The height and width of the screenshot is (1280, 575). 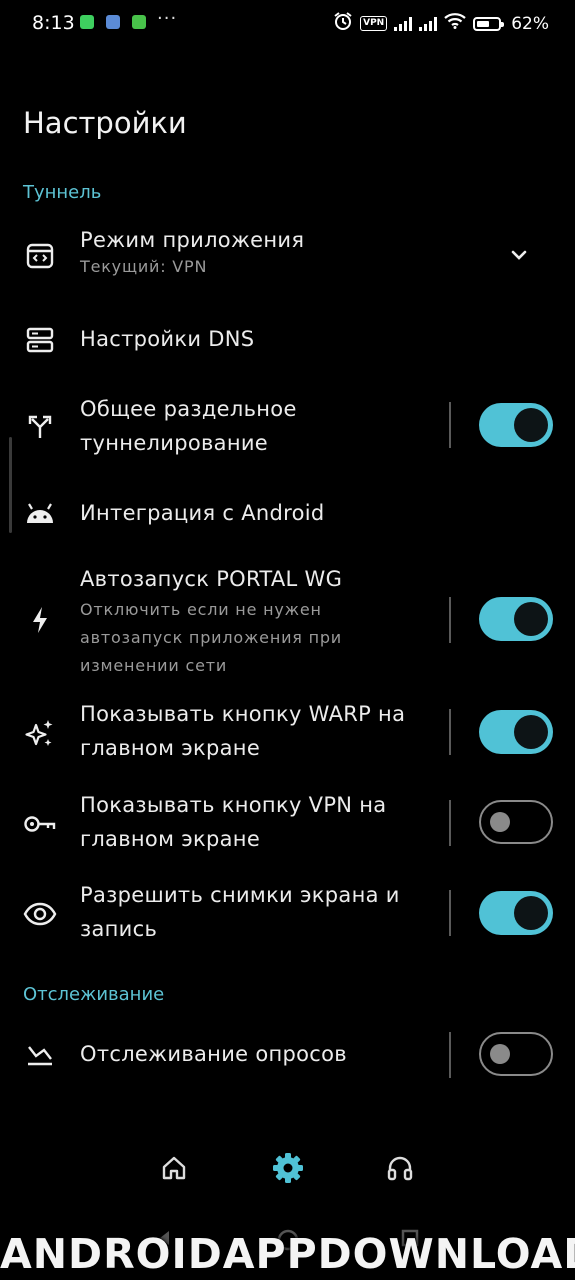 What do you see at coordinates (113, 22) in the screenshot?
I see `app-icon` at bounding box center [113, 22].